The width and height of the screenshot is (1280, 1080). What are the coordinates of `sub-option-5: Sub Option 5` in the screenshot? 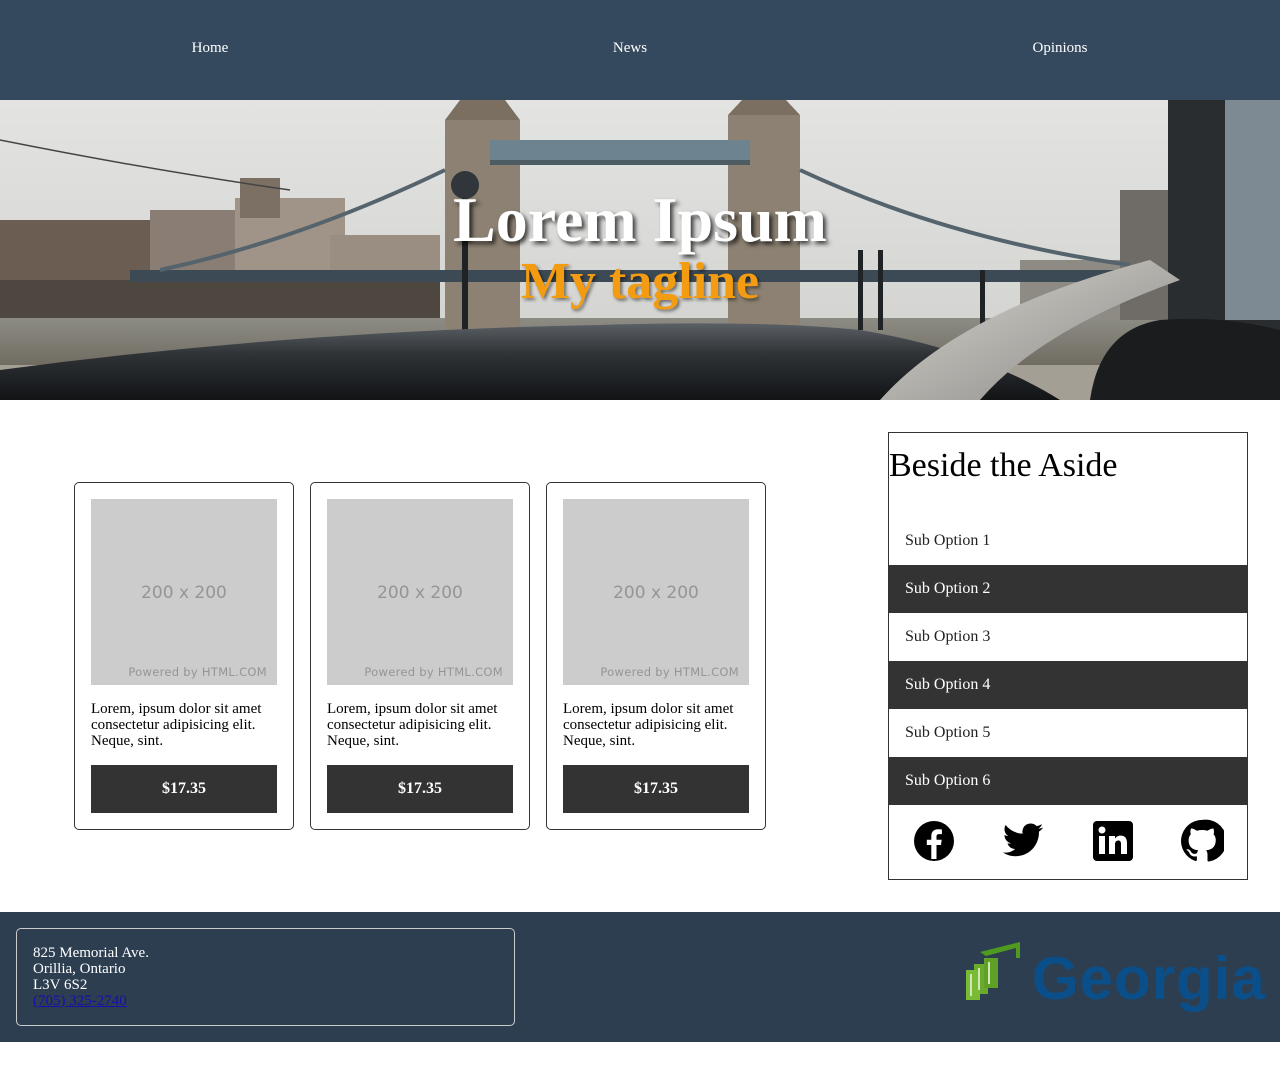 It's located at (1068, 733).